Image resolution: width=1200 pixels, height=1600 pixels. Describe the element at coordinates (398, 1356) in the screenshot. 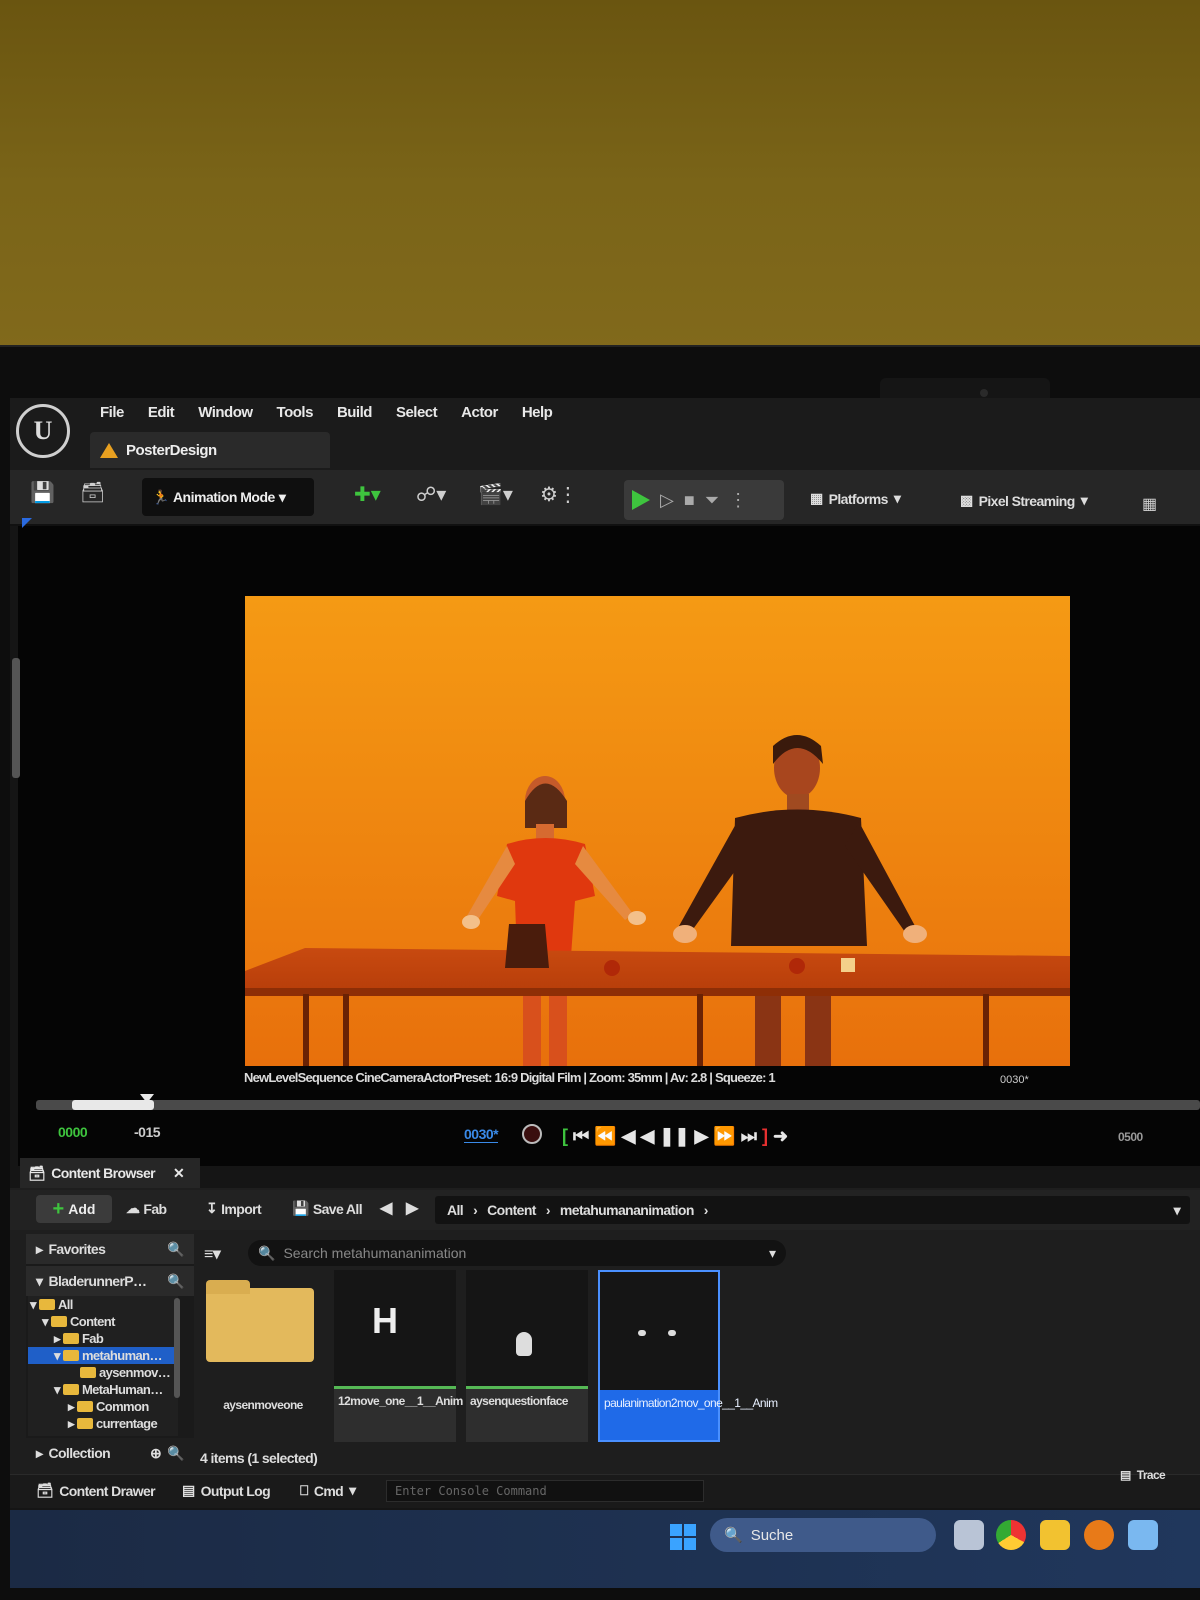

I see `asset-tile-anim: H 12move_one__1__Anim` at that location.